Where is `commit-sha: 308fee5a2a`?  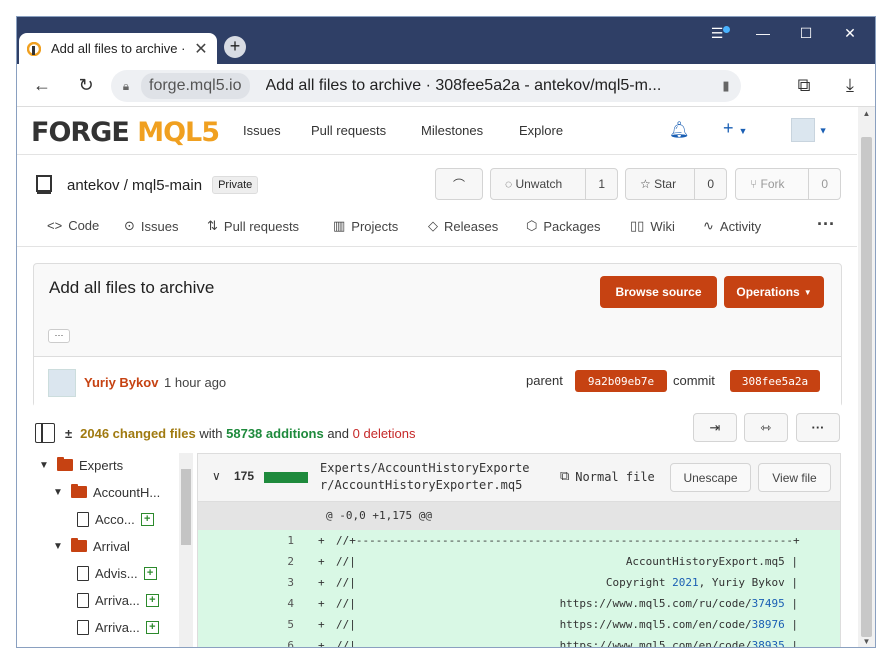 commit-sha: 308fee5a2a is located at coordinates (775, 381).